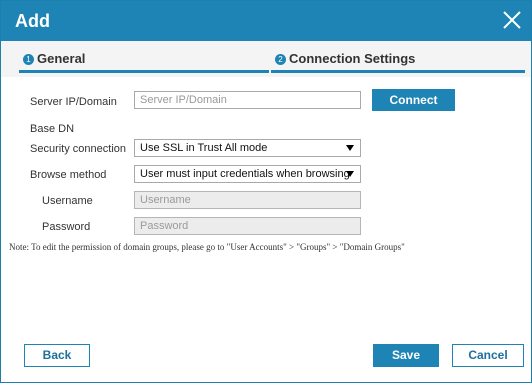 The height and width of the screenshot is (383, 532). I want to click on tab-connection-settings-label: Connection Settings, so click(352, 58).